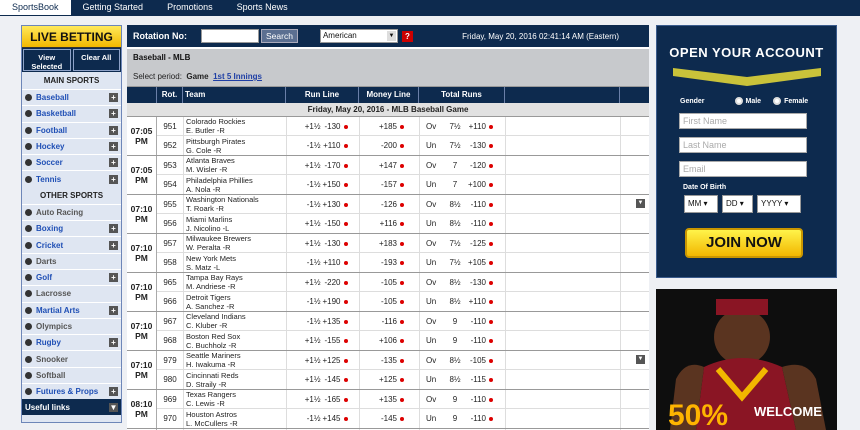  Describe the element at coordinates (462, 262) in the screenshot. I see `total-runs-cell: Un 7½ +105` at that location.